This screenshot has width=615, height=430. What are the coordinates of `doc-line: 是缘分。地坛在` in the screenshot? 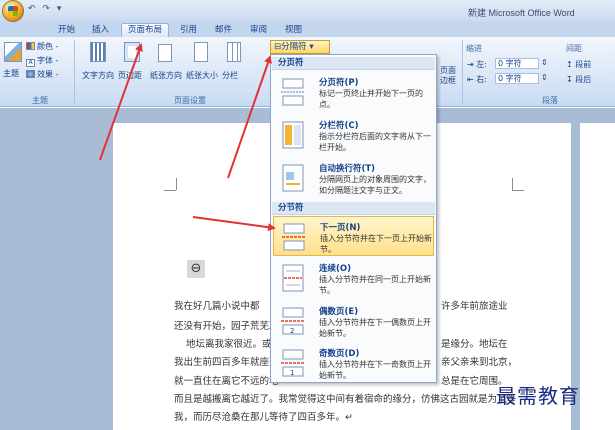 It's located at (474, 344).